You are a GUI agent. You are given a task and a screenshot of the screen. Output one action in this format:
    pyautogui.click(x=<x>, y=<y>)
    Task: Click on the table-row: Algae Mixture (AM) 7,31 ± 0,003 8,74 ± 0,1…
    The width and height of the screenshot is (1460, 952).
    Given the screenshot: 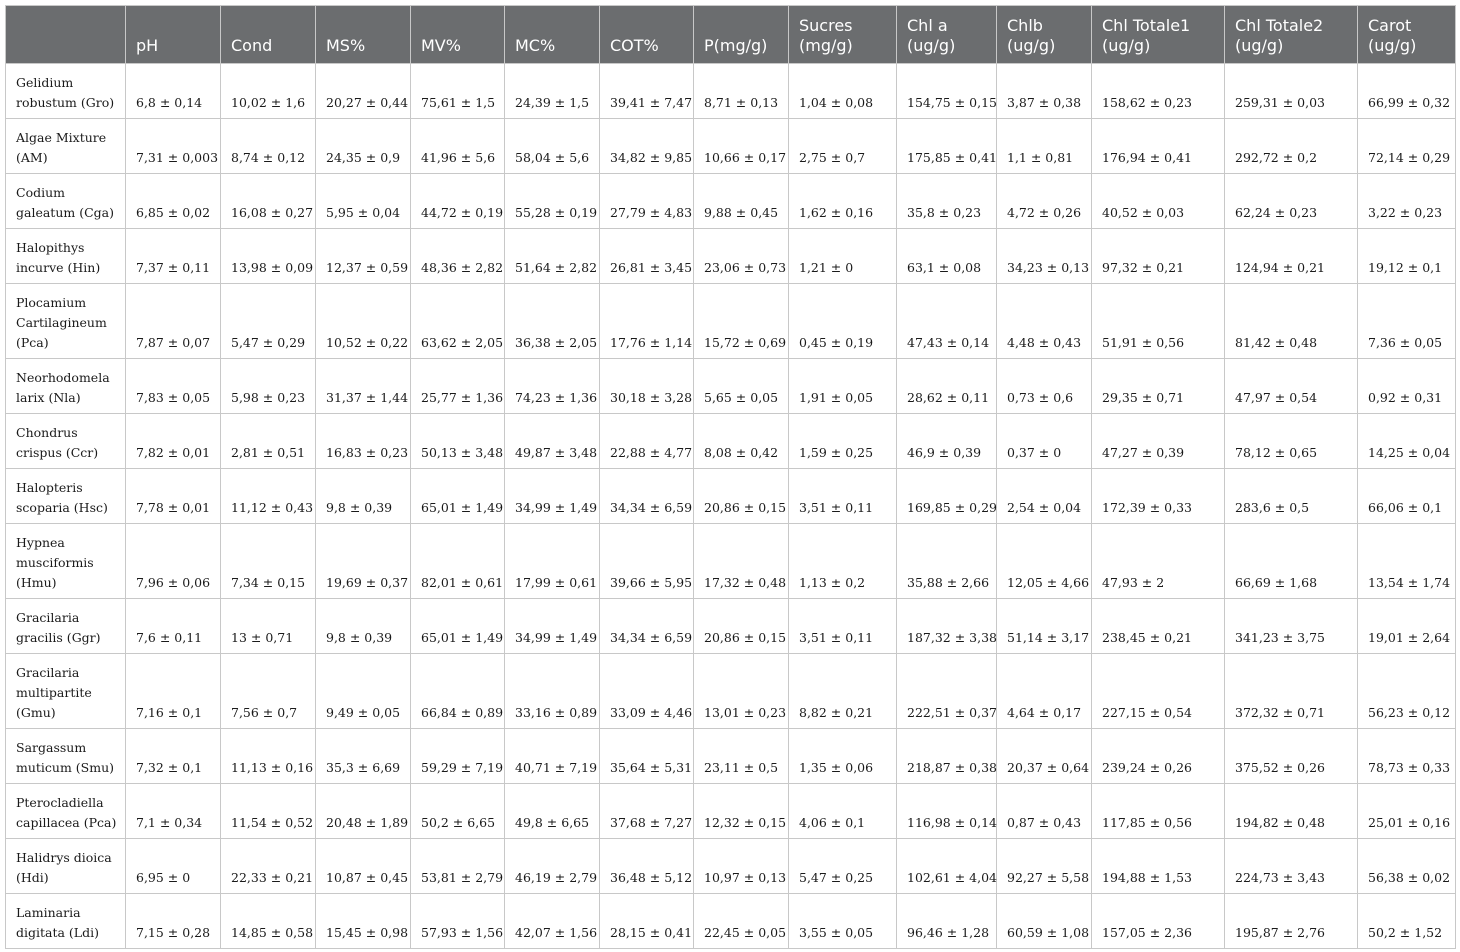 What is the action you would take?
    pyautogui.click(x=730, y=146)
    